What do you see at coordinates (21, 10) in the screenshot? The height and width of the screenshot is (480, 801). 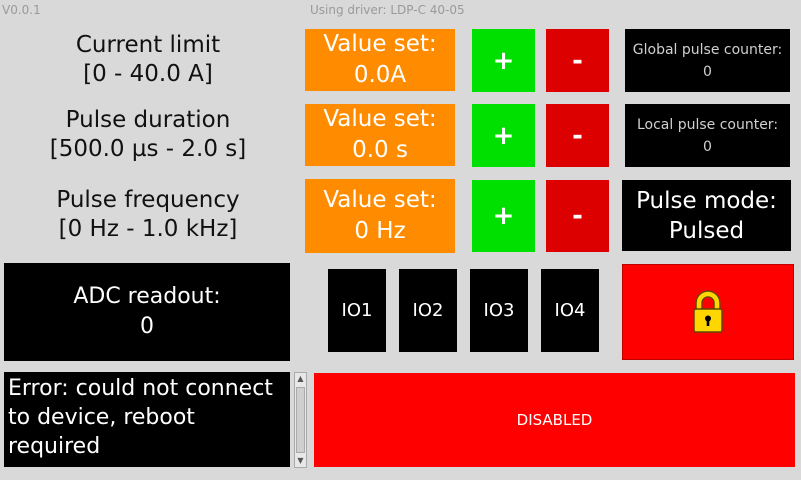 I see `version-label: V0.0.1` at bounding box center [21, 10].